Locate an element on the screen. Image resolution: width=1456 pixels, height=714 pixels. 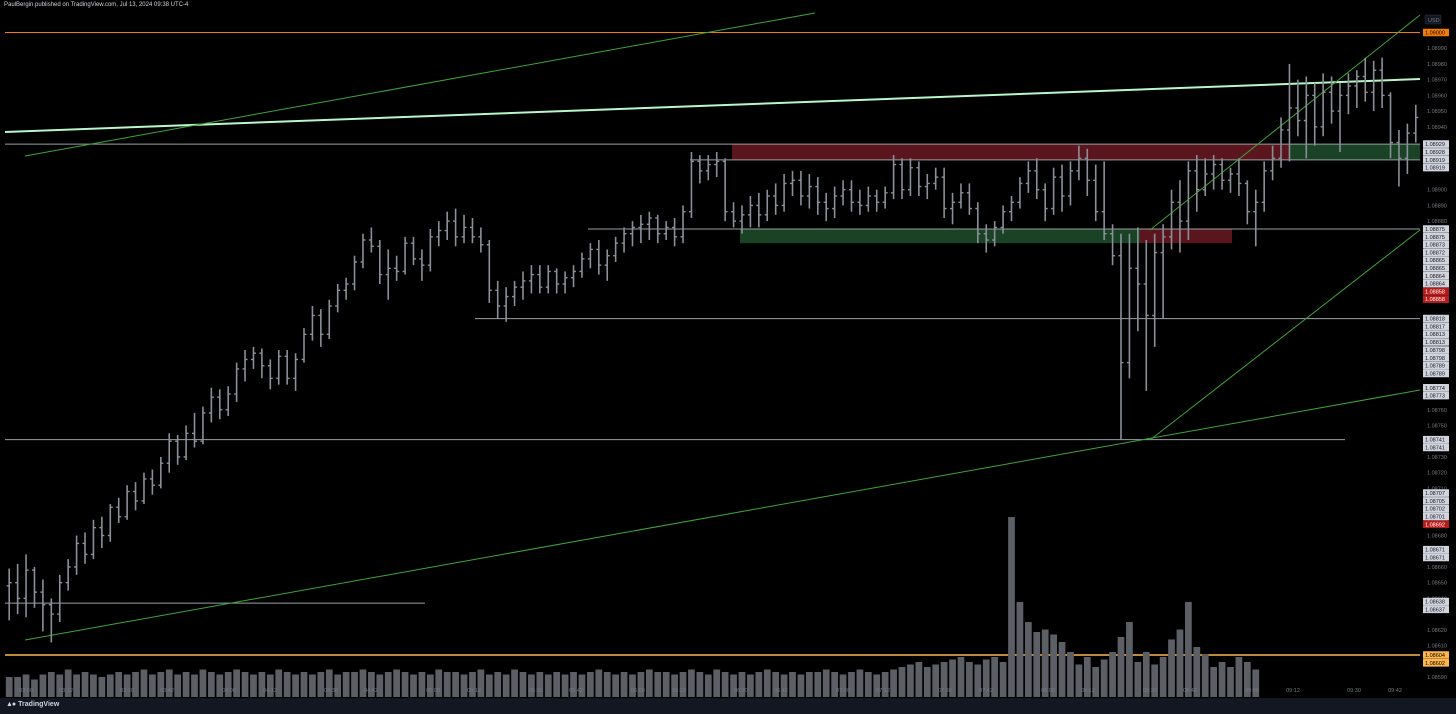
time-tick-label: 03:42 is located at coordinates (167, 691).